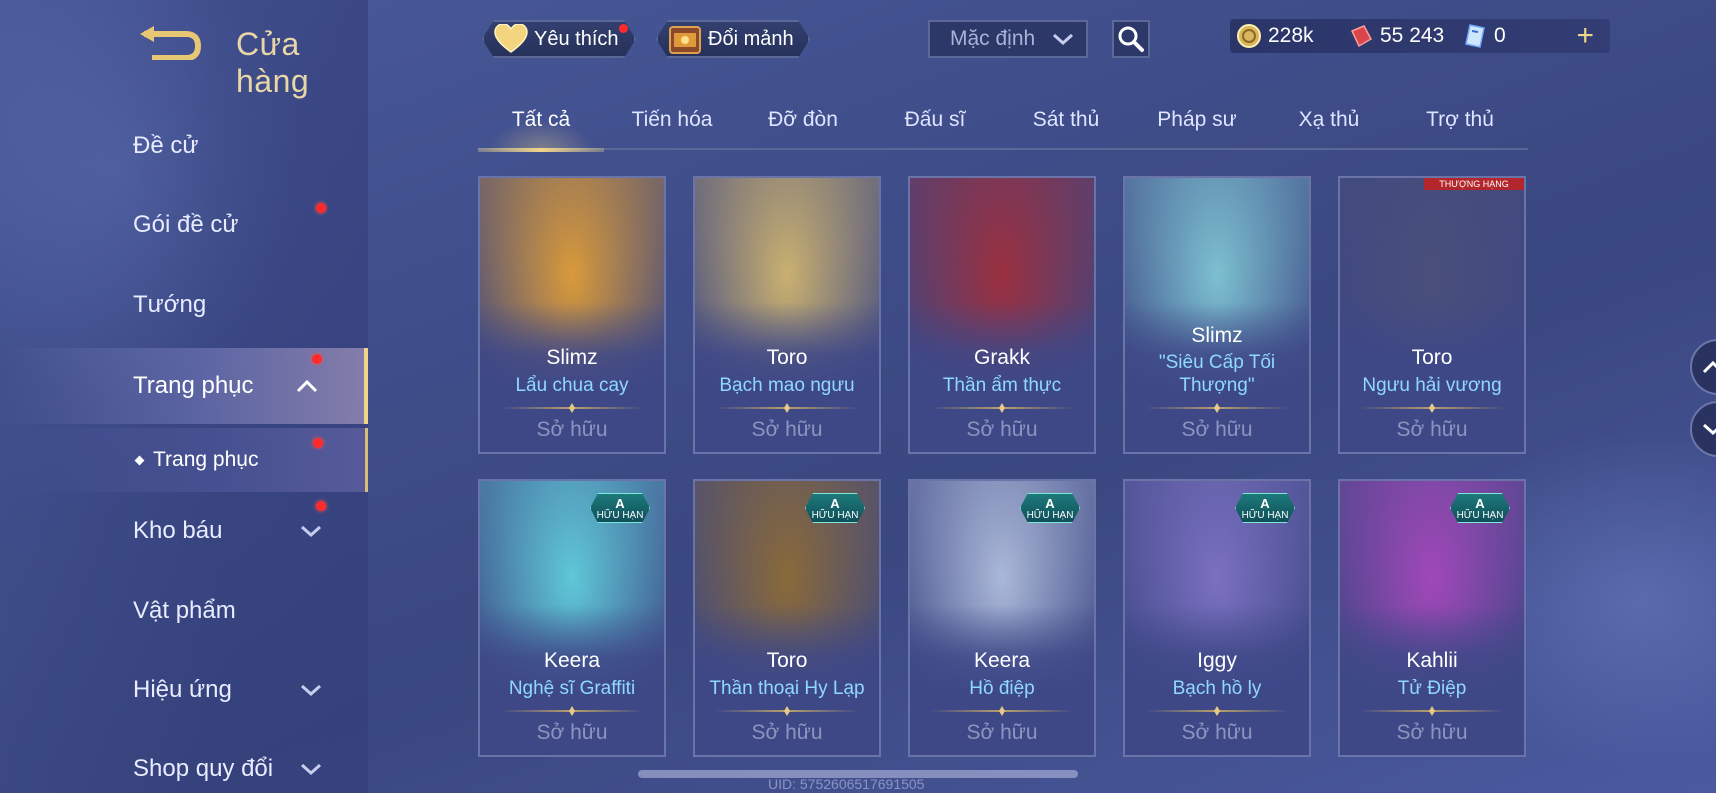 This screenshot has width=1716, height=793. I want to click on hero-name: Slimz, so click(572, 357).